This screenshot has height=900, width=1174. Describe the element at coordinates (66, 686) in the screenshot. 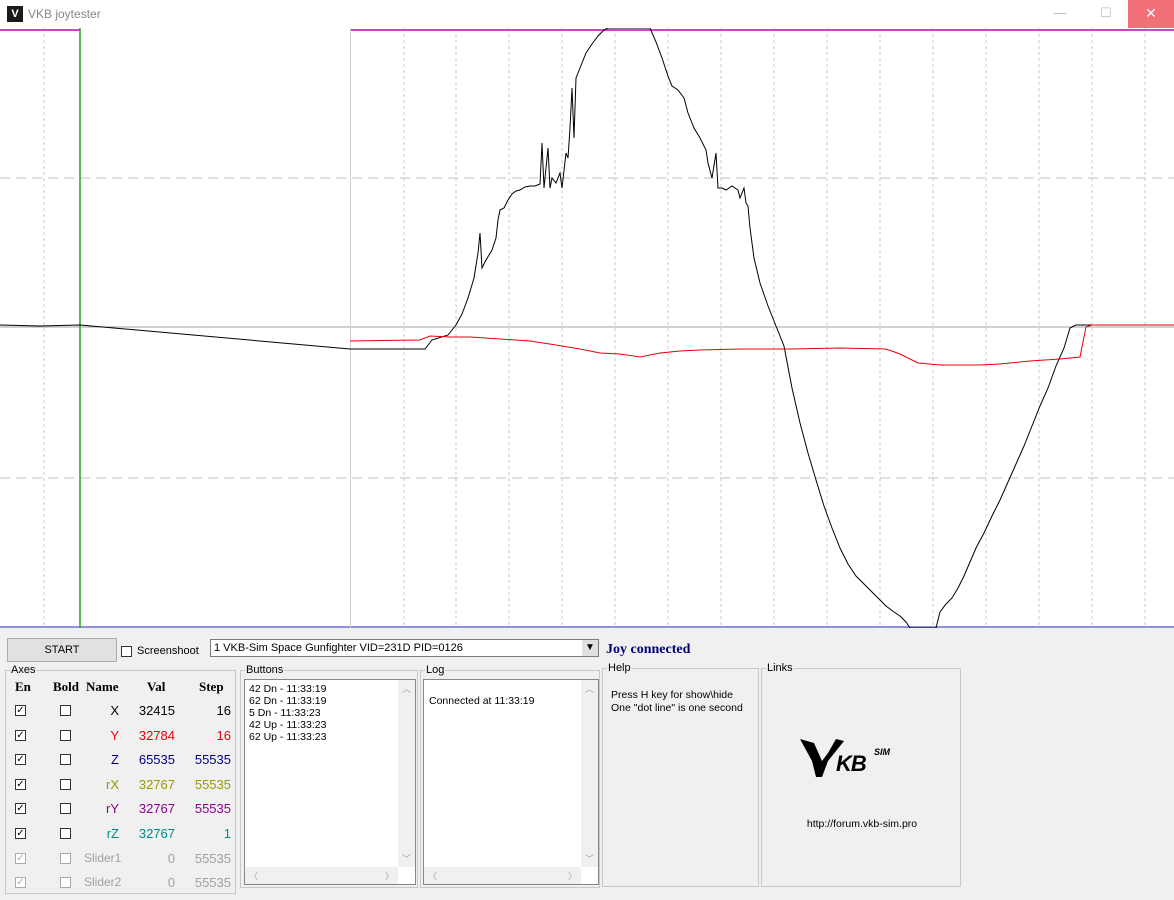

I see `col-header-bold: Bold` at that location.